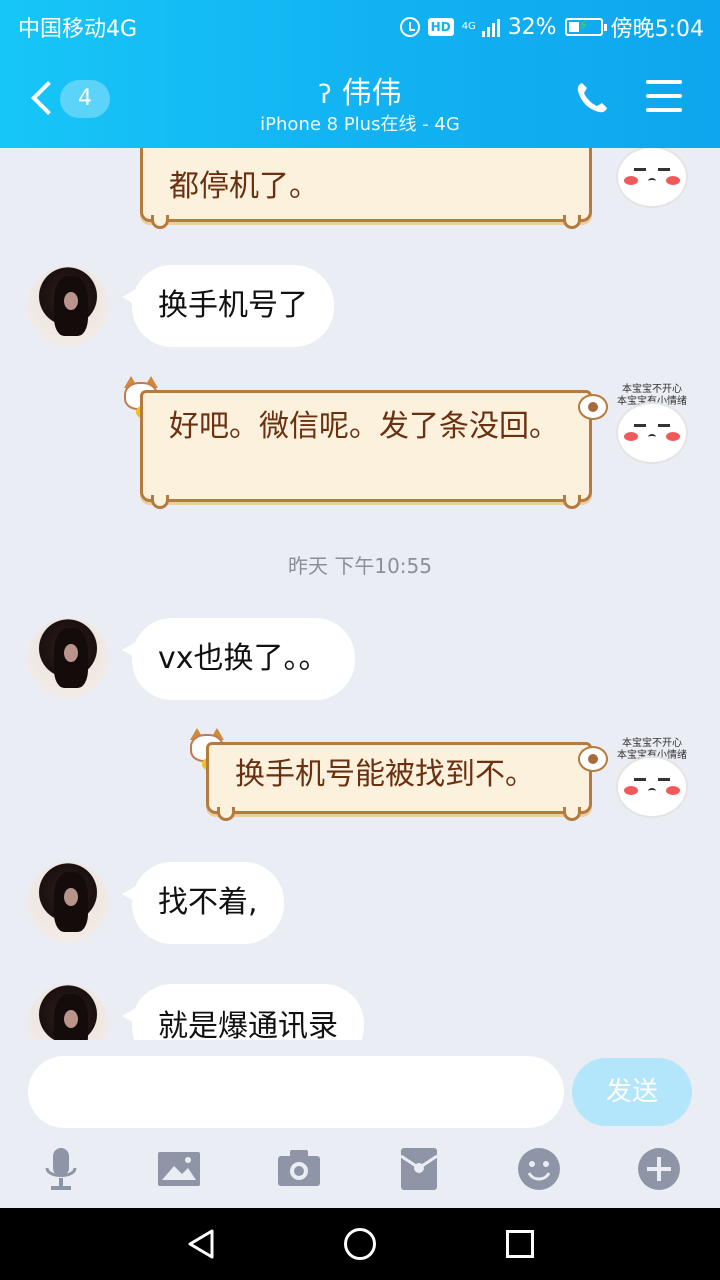  What do you see at coordinates (244, 186) in the screenshot?
I see `message-text: 都停机了。` at bounding box center [244, 186].